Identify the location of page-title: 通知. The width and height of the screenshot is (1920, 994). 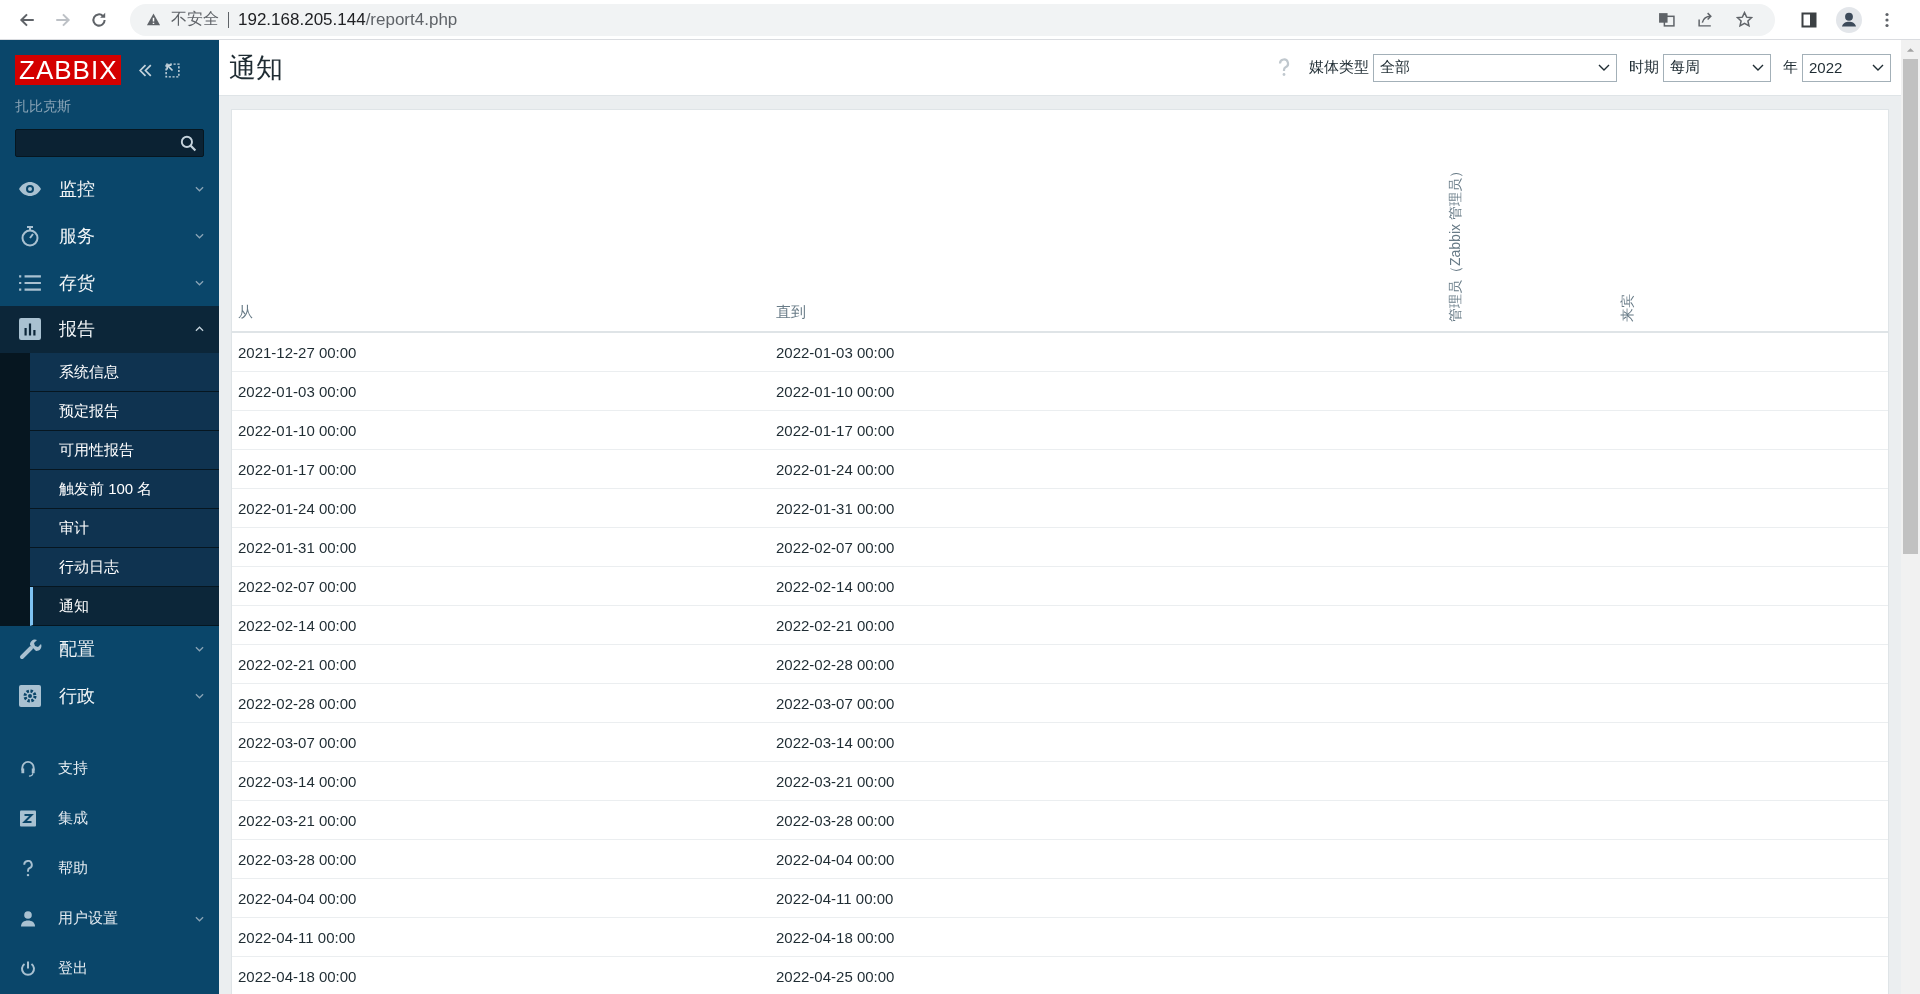
(256, 68).